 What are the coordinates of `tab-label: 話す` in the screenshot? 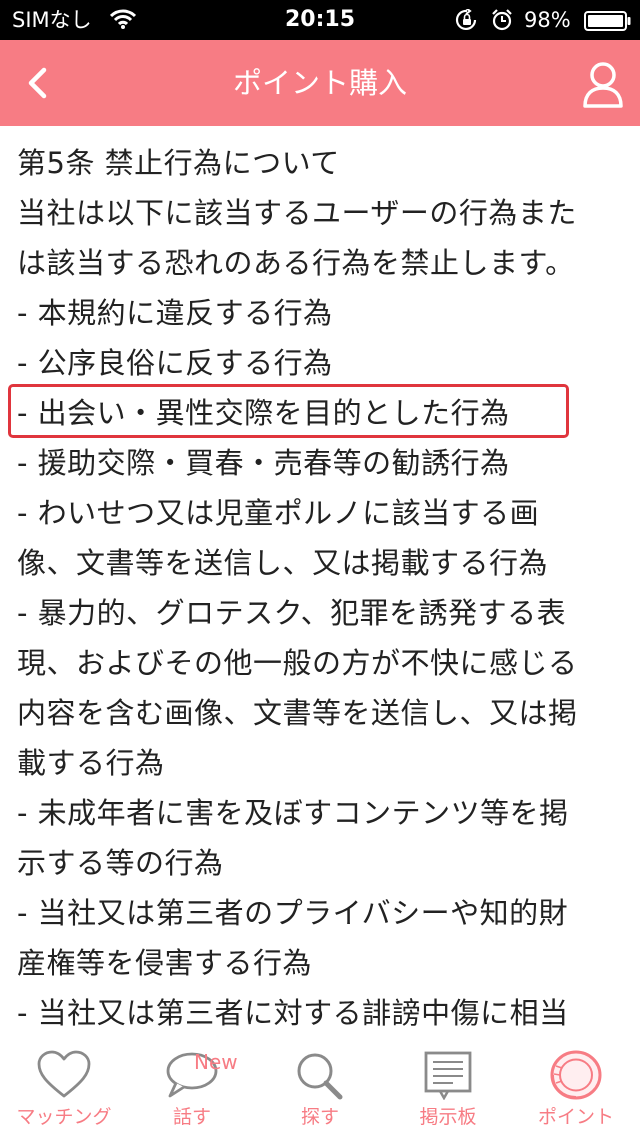 It's located at (191, 1117).